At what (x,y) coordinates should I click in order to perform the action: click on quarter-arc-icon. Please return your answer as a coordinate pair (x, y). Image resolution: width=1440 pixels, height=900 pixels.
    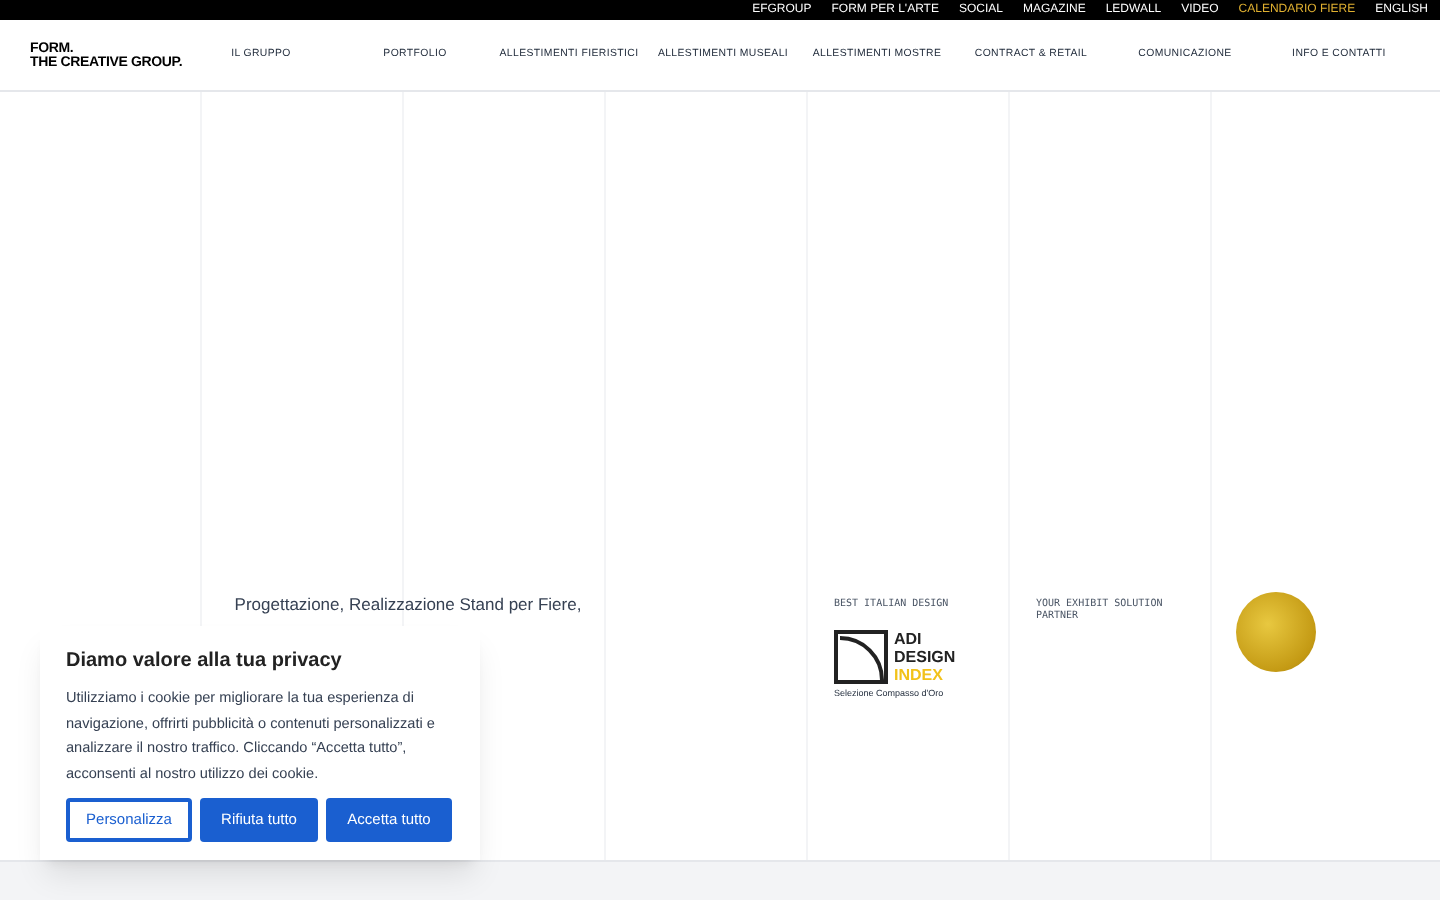
    Looking at the image, I should click on (861, 656).